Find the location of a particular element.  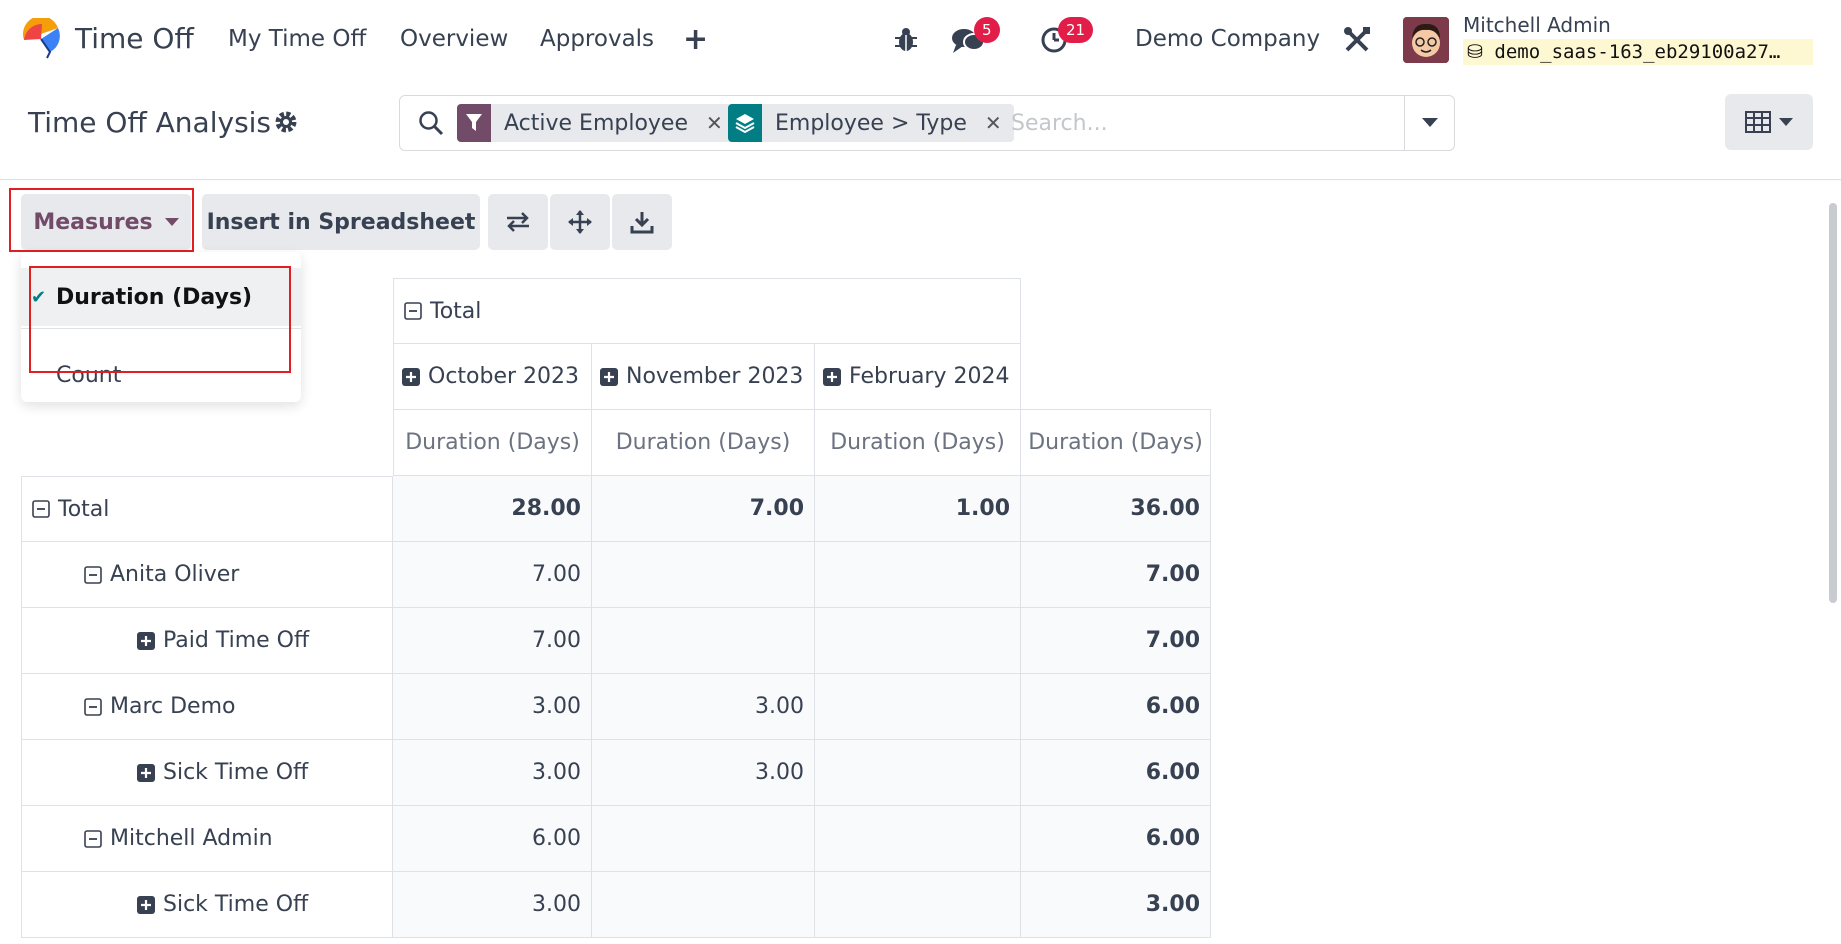

menu-overview: Overview is located at coordinates (454, 39).